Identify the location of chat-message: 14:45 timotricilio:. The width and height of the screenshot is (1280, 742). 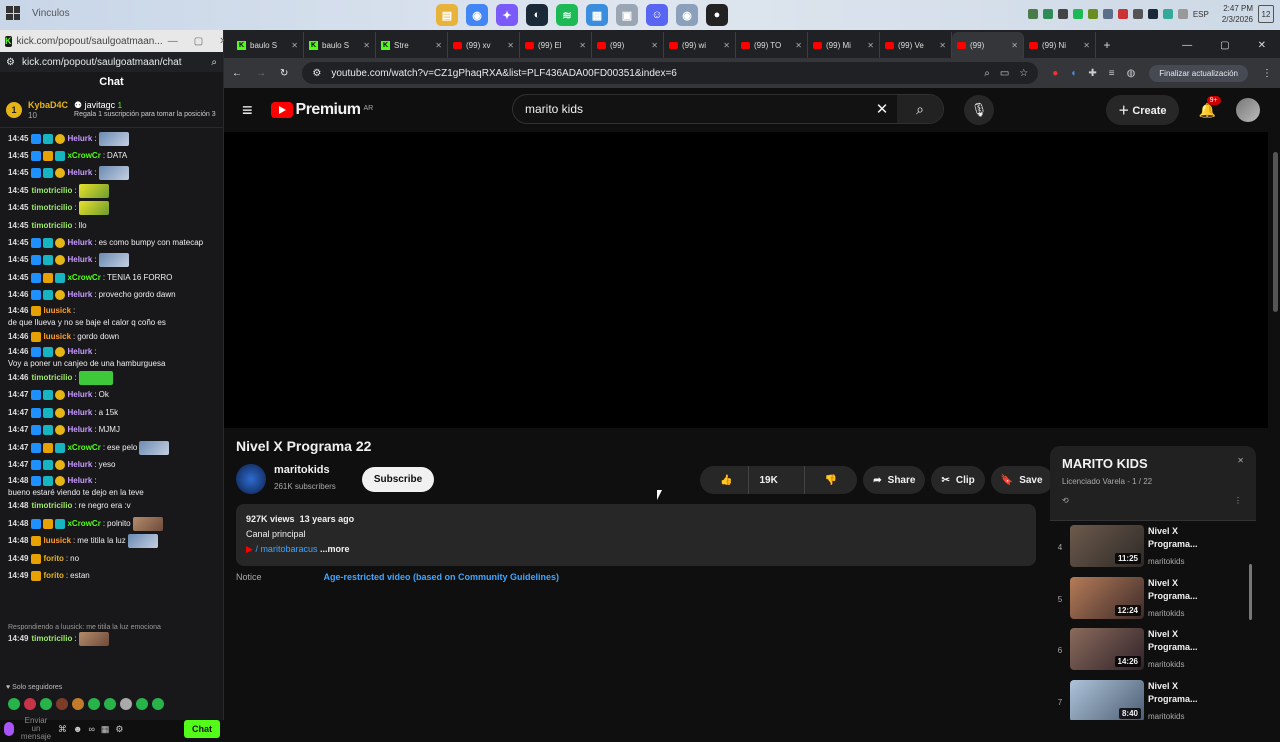
(112, 190).